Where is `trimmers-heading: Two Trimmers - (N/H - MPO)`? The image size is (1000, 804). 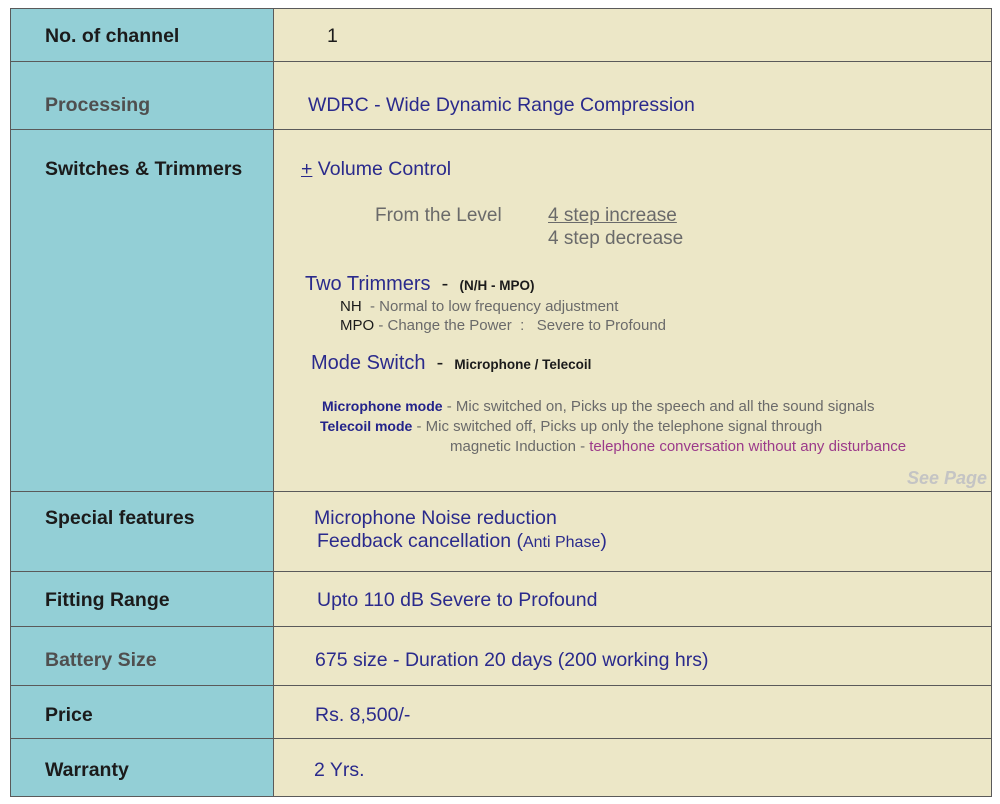
trimmers-heading: Two Trimmers - (N/H - MPO) is located at coordinates (420, 284).